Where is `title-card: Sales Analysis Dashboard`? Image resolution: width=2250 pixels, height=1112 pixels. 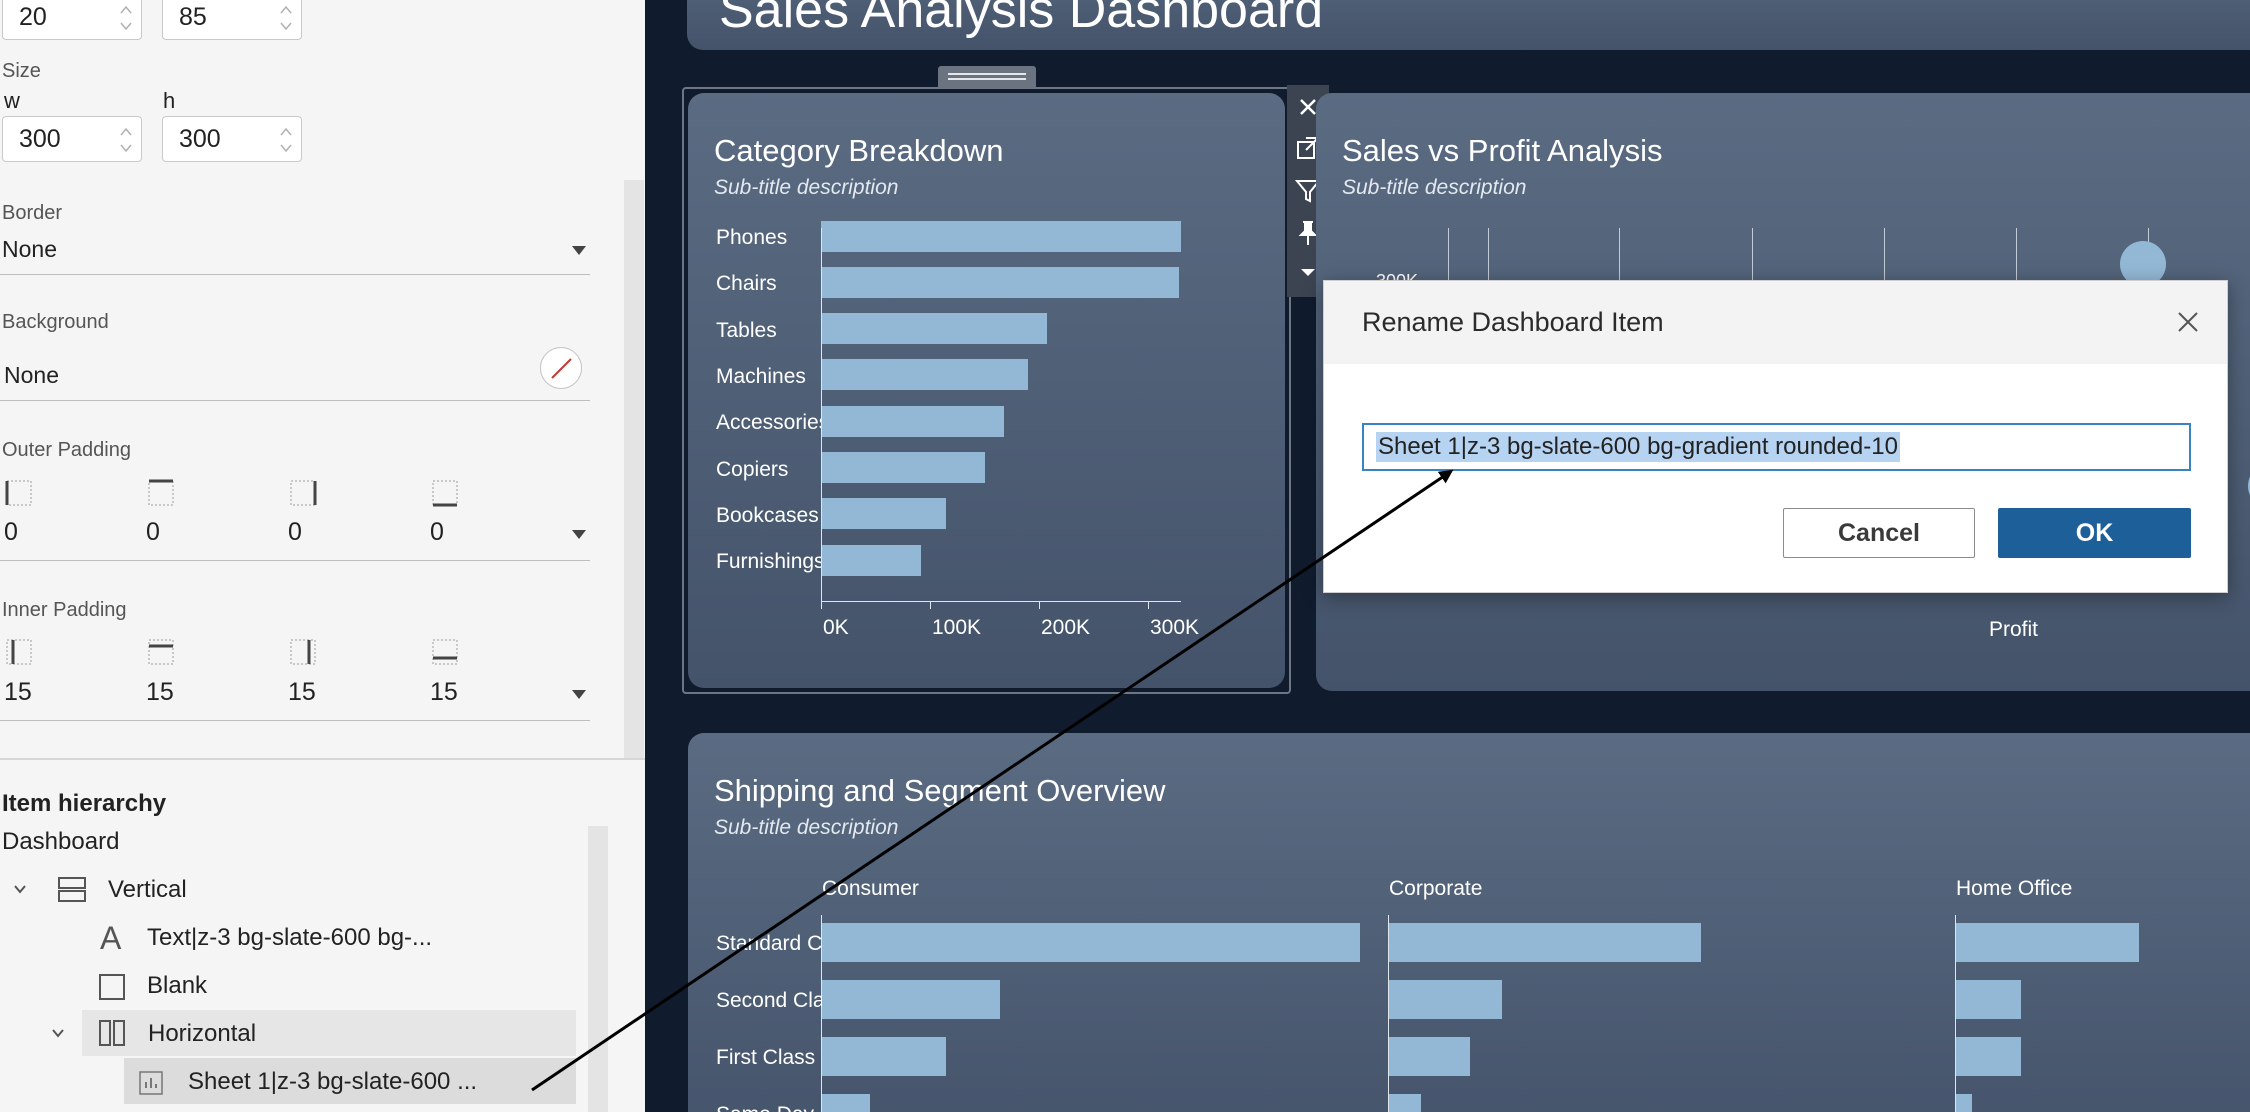 title-card: Sales Analysis Dashboard is located at coordinates (1468, 25).